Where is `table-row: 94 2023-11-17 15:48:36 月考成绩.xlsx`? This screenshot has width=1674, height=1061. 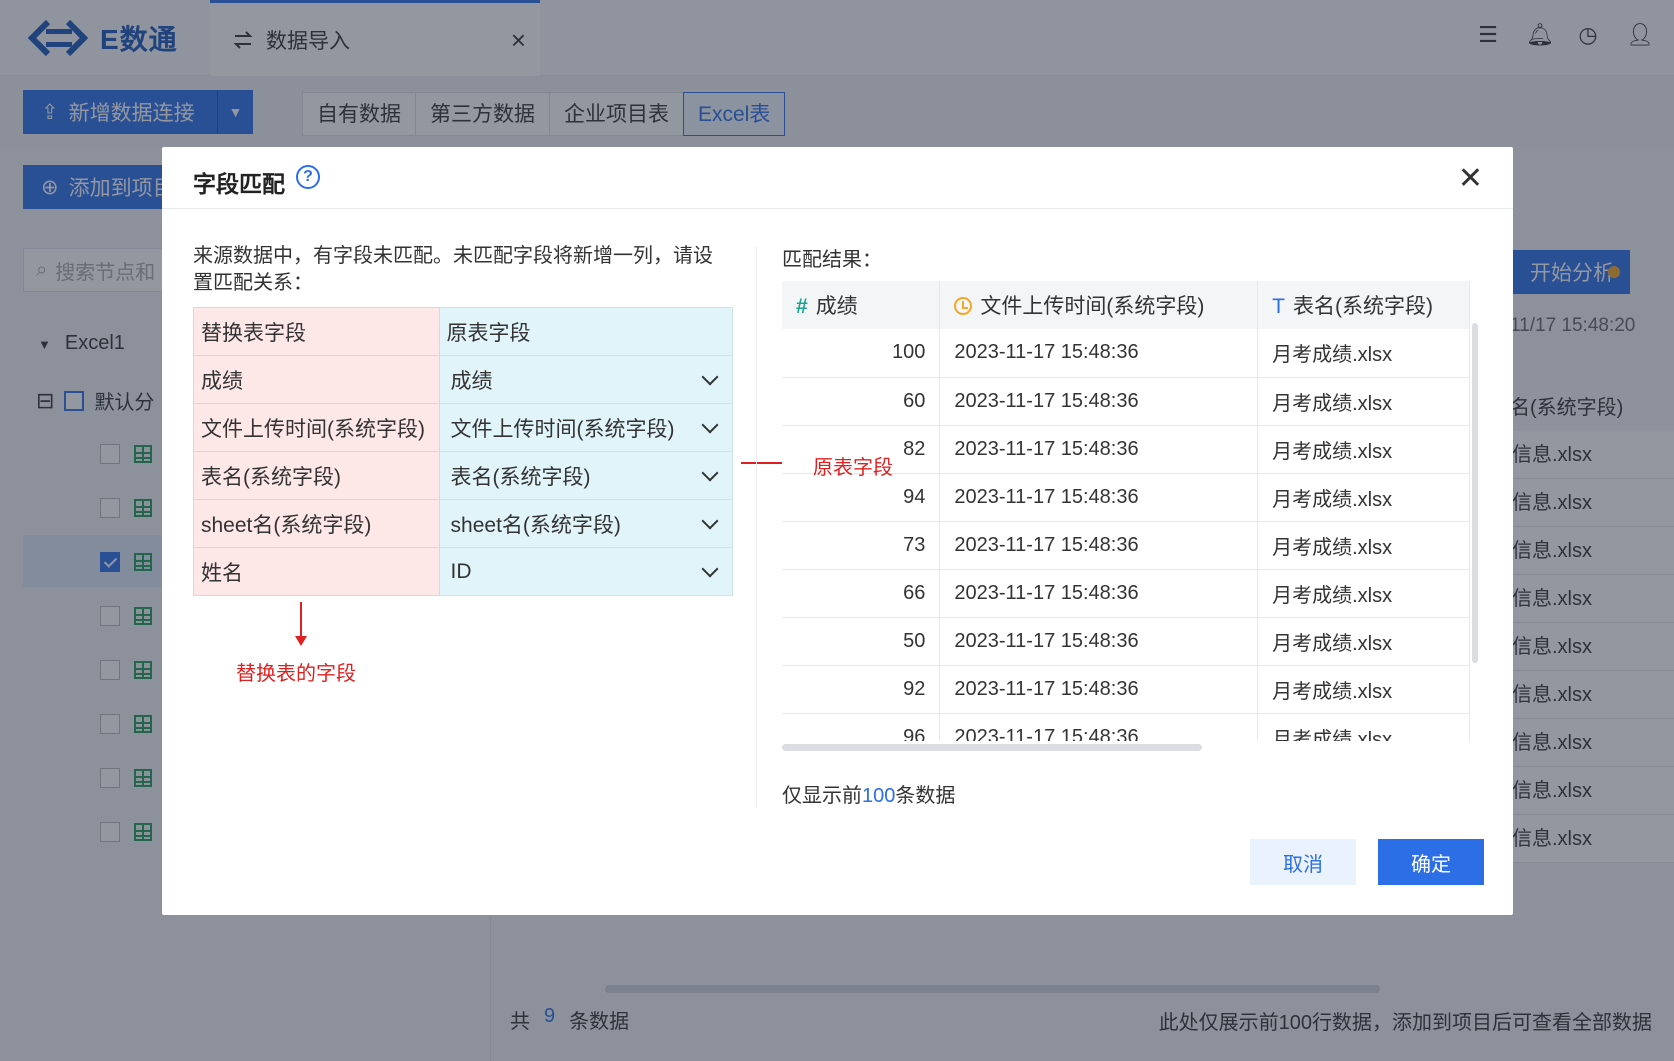 table-row: 94 2023-11-17 15:48:36 月考成绩.xlsx is located at coordinates (1126, 497).